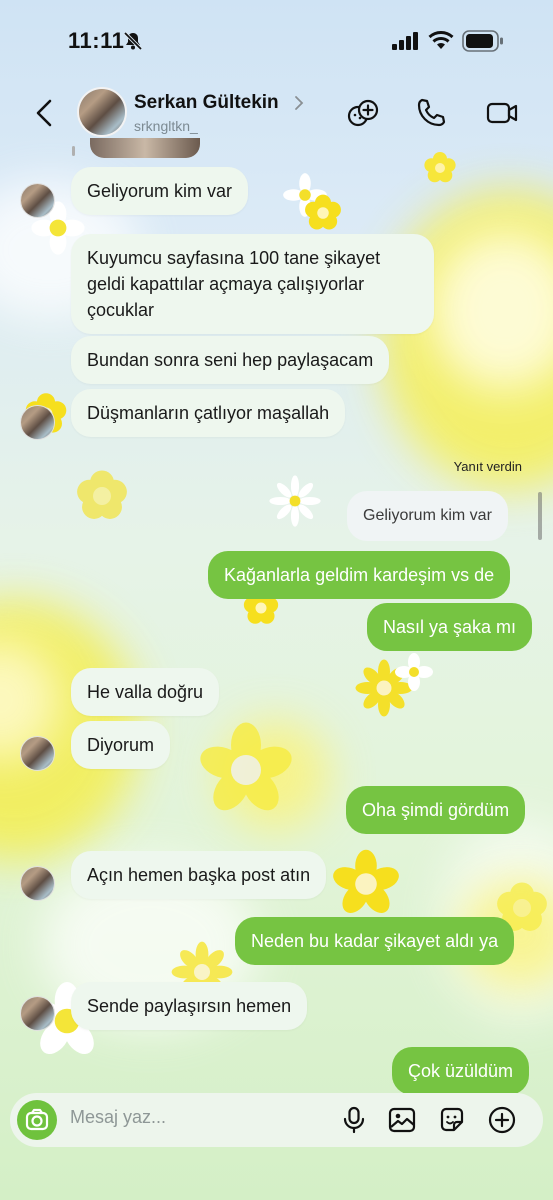 The height and width of the screenshot is (1200, 553). Describe the element at coordinates (276, 116) in the screenshot. I see `chat-header: Serkan Gültekin srkngltkn_` at that location.